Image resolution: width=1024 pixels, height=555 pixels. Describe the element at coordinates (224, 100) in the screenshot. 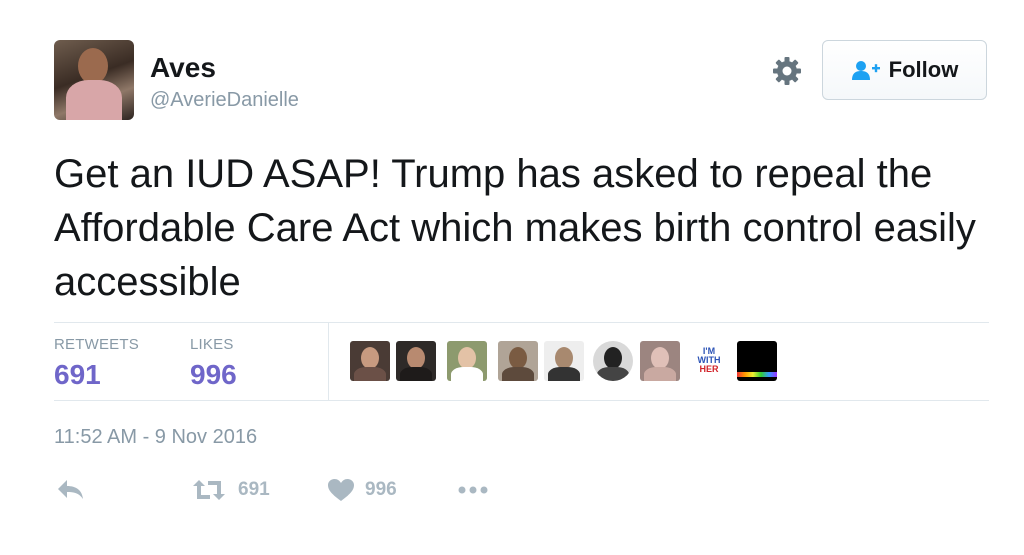

I see `author-handle: @AverieDanielle` at that location.